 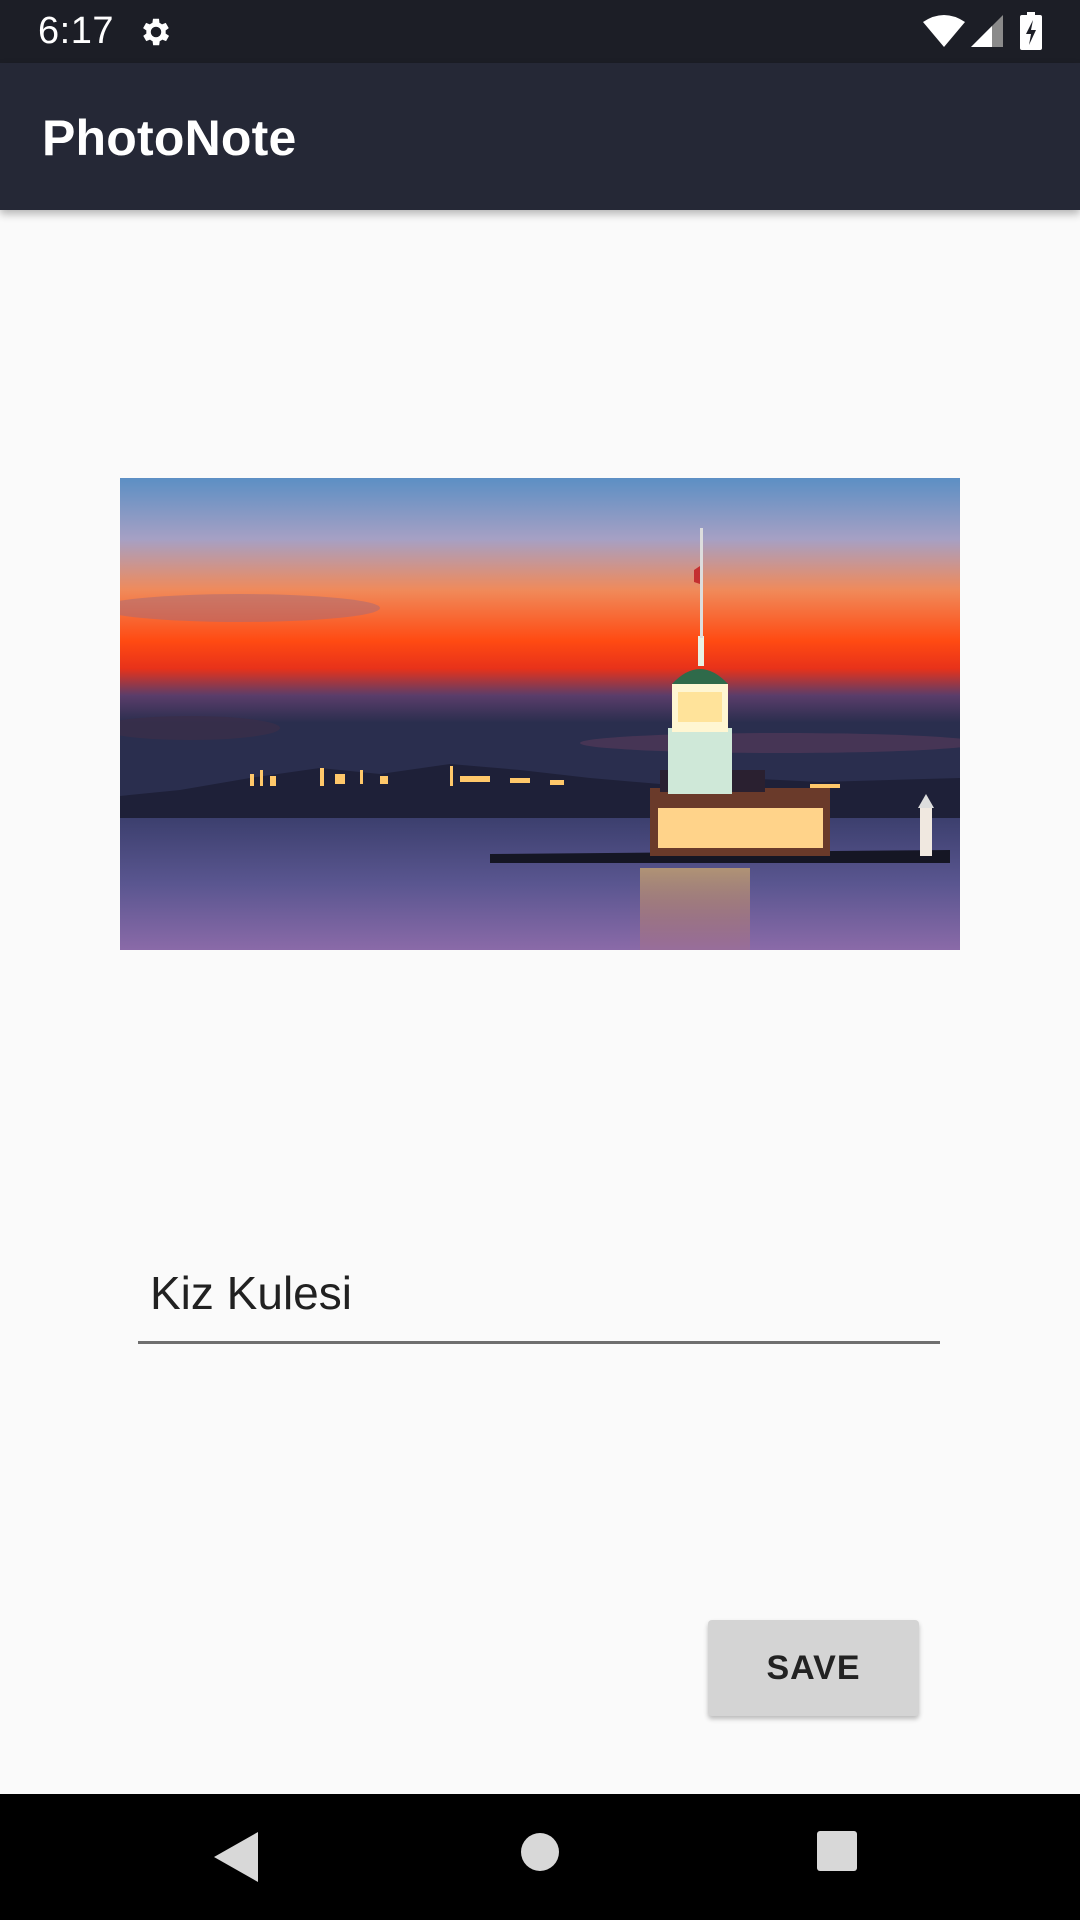 I want to click on cell-signal-icon, so click(x=987, y=31).